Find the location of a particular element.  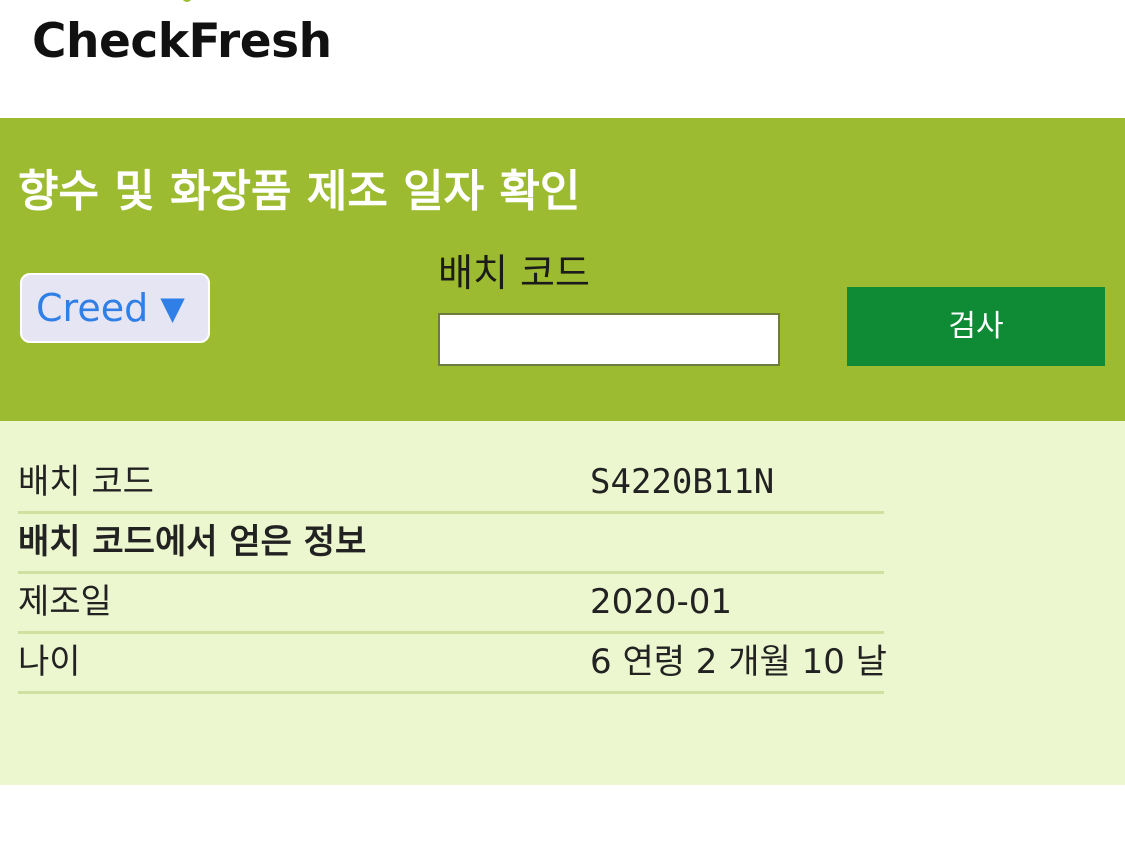

result-section-heading: 배치 코드에서 얻은 정보 is located at coordinates (192, 542).